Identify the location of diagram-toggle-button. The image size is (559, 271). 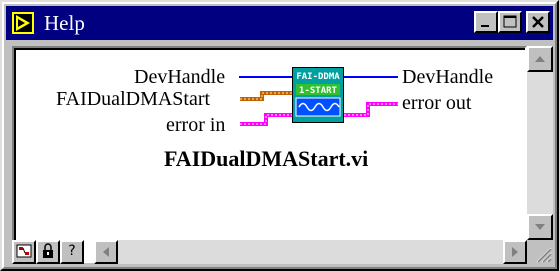
(24, 252).